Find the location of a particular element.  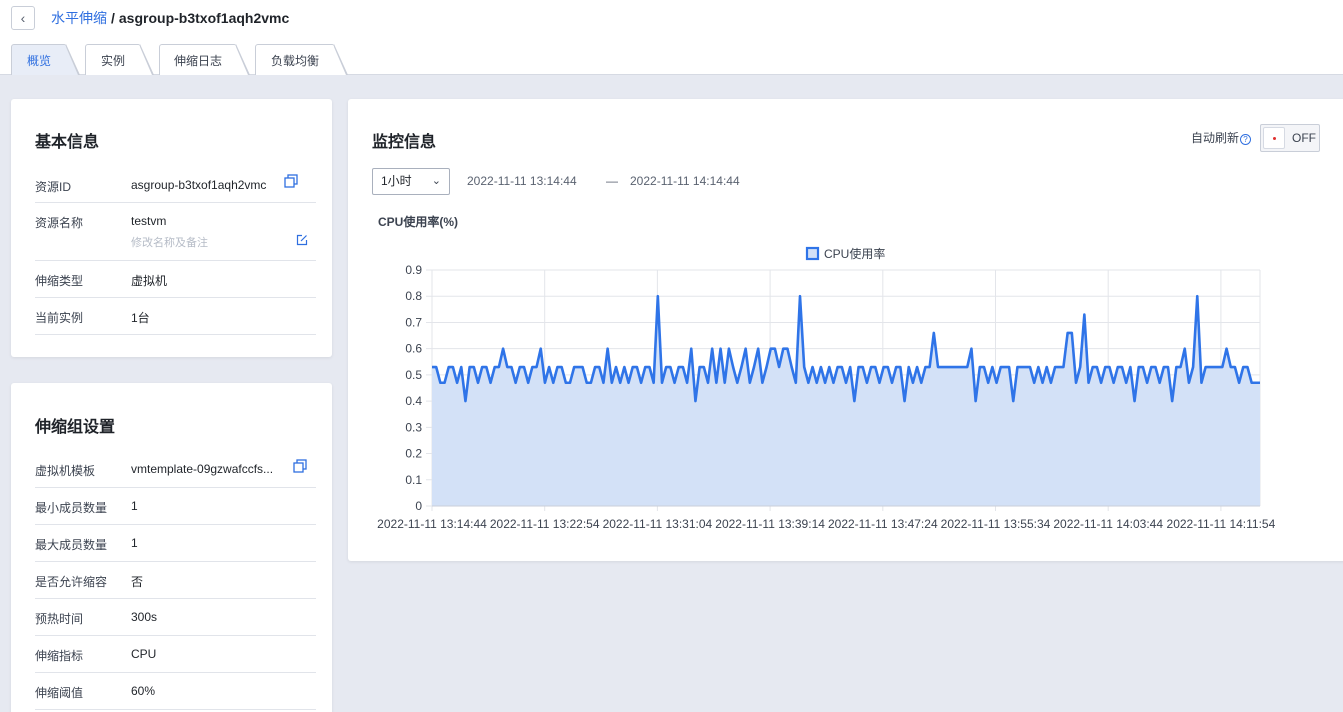

x-tick-label: 2022-11-11 14:11:54 is located at coordinates (1221, 524).